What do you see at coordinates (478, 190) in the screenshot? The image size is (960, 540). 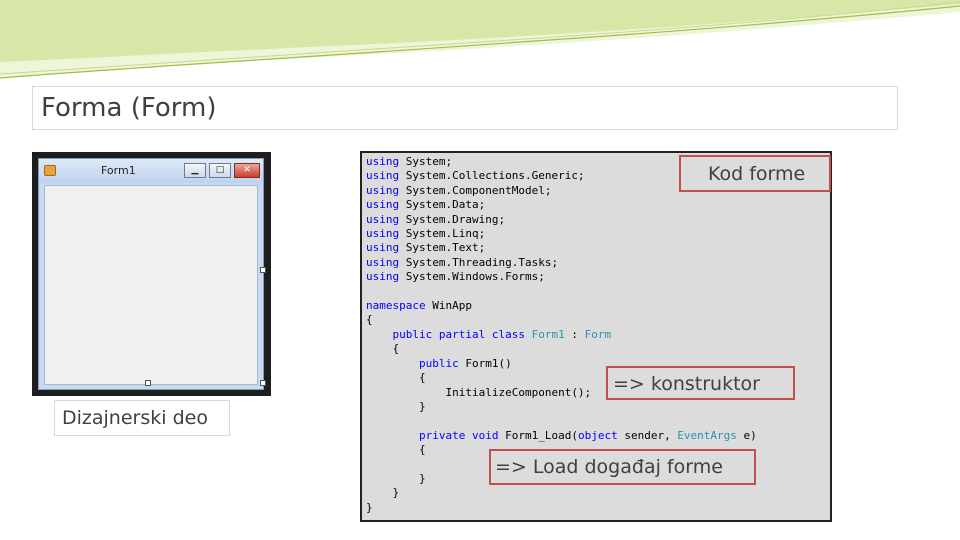 I see `using-namespace: System.ComponentModel;` at bounding box center [478, 190].